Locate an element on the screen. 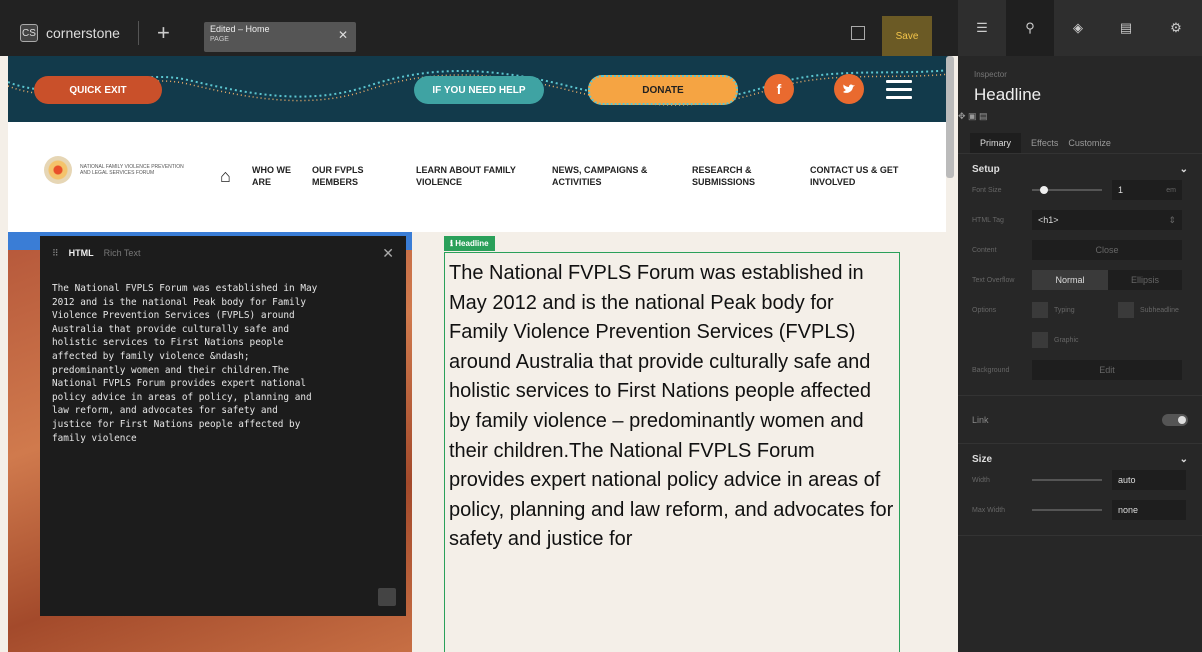  html-tag-value: <h1> is located at coordinates (1048, 220).